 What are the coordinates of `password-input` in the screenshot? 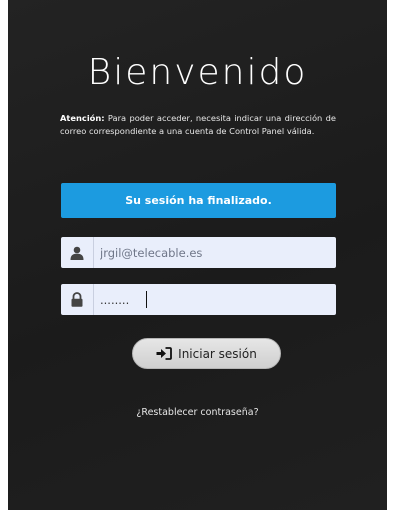 It's located at (215, 299).